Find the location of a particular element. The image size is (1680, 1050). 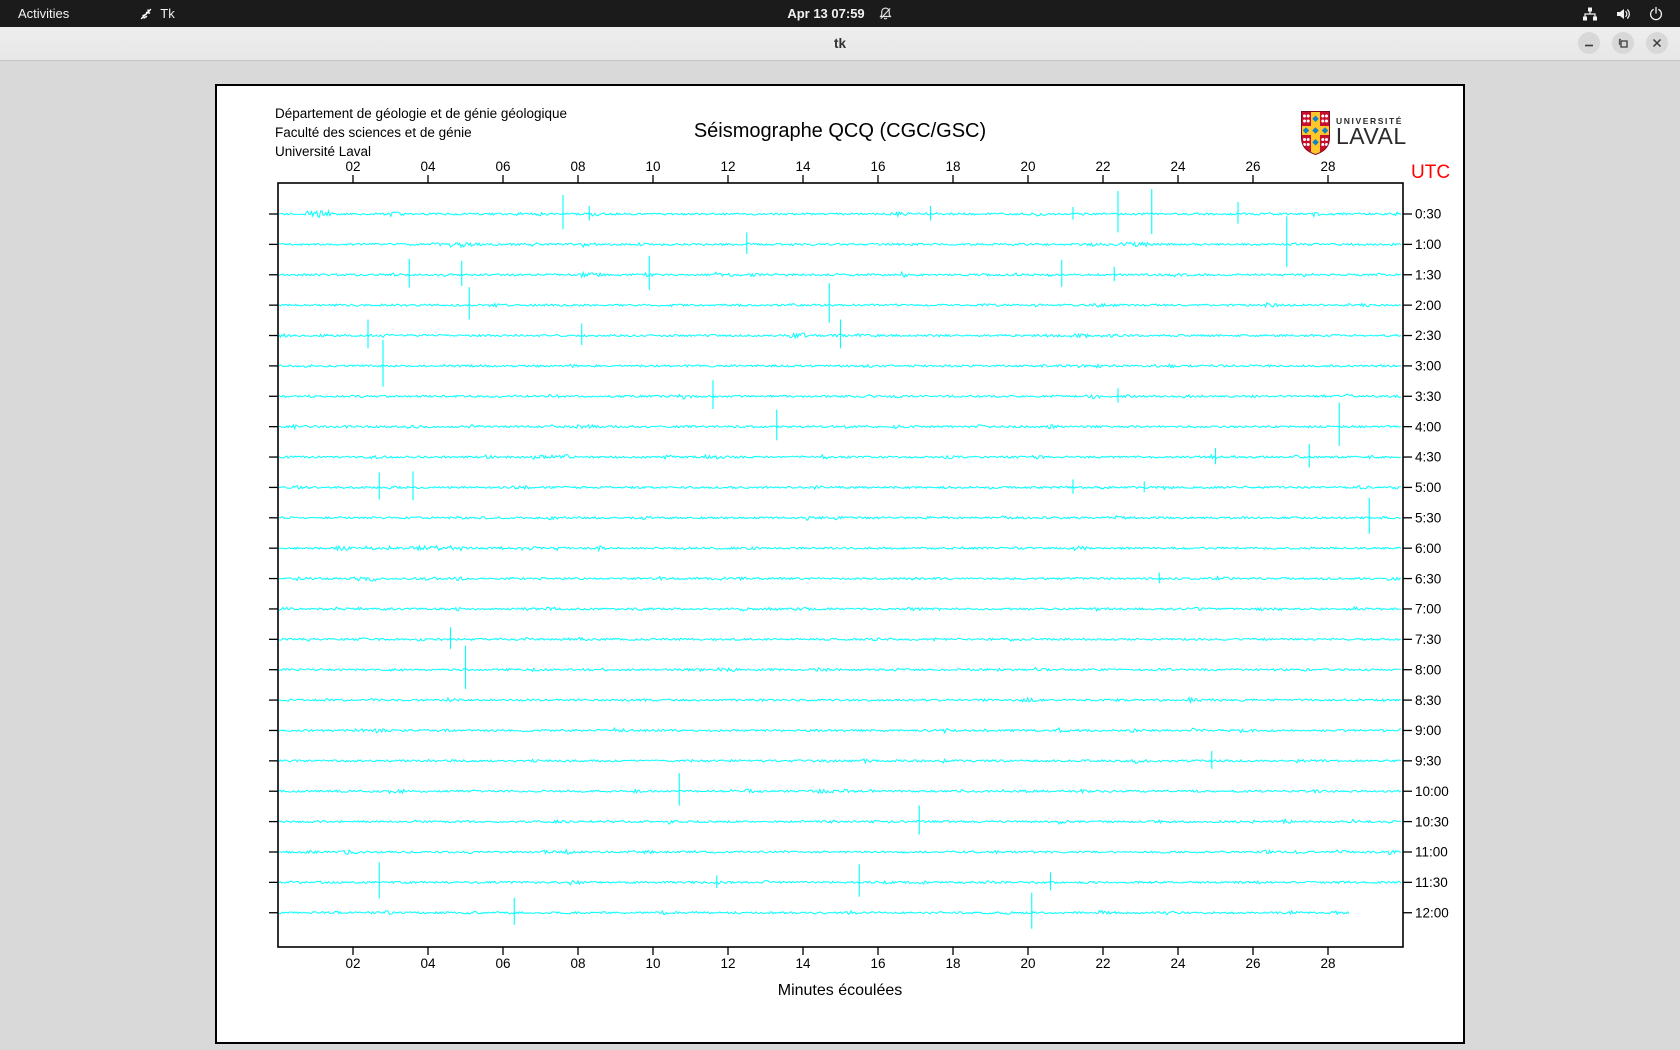

utc-time-label: 2:00 is located at coordinates (1428, 305).